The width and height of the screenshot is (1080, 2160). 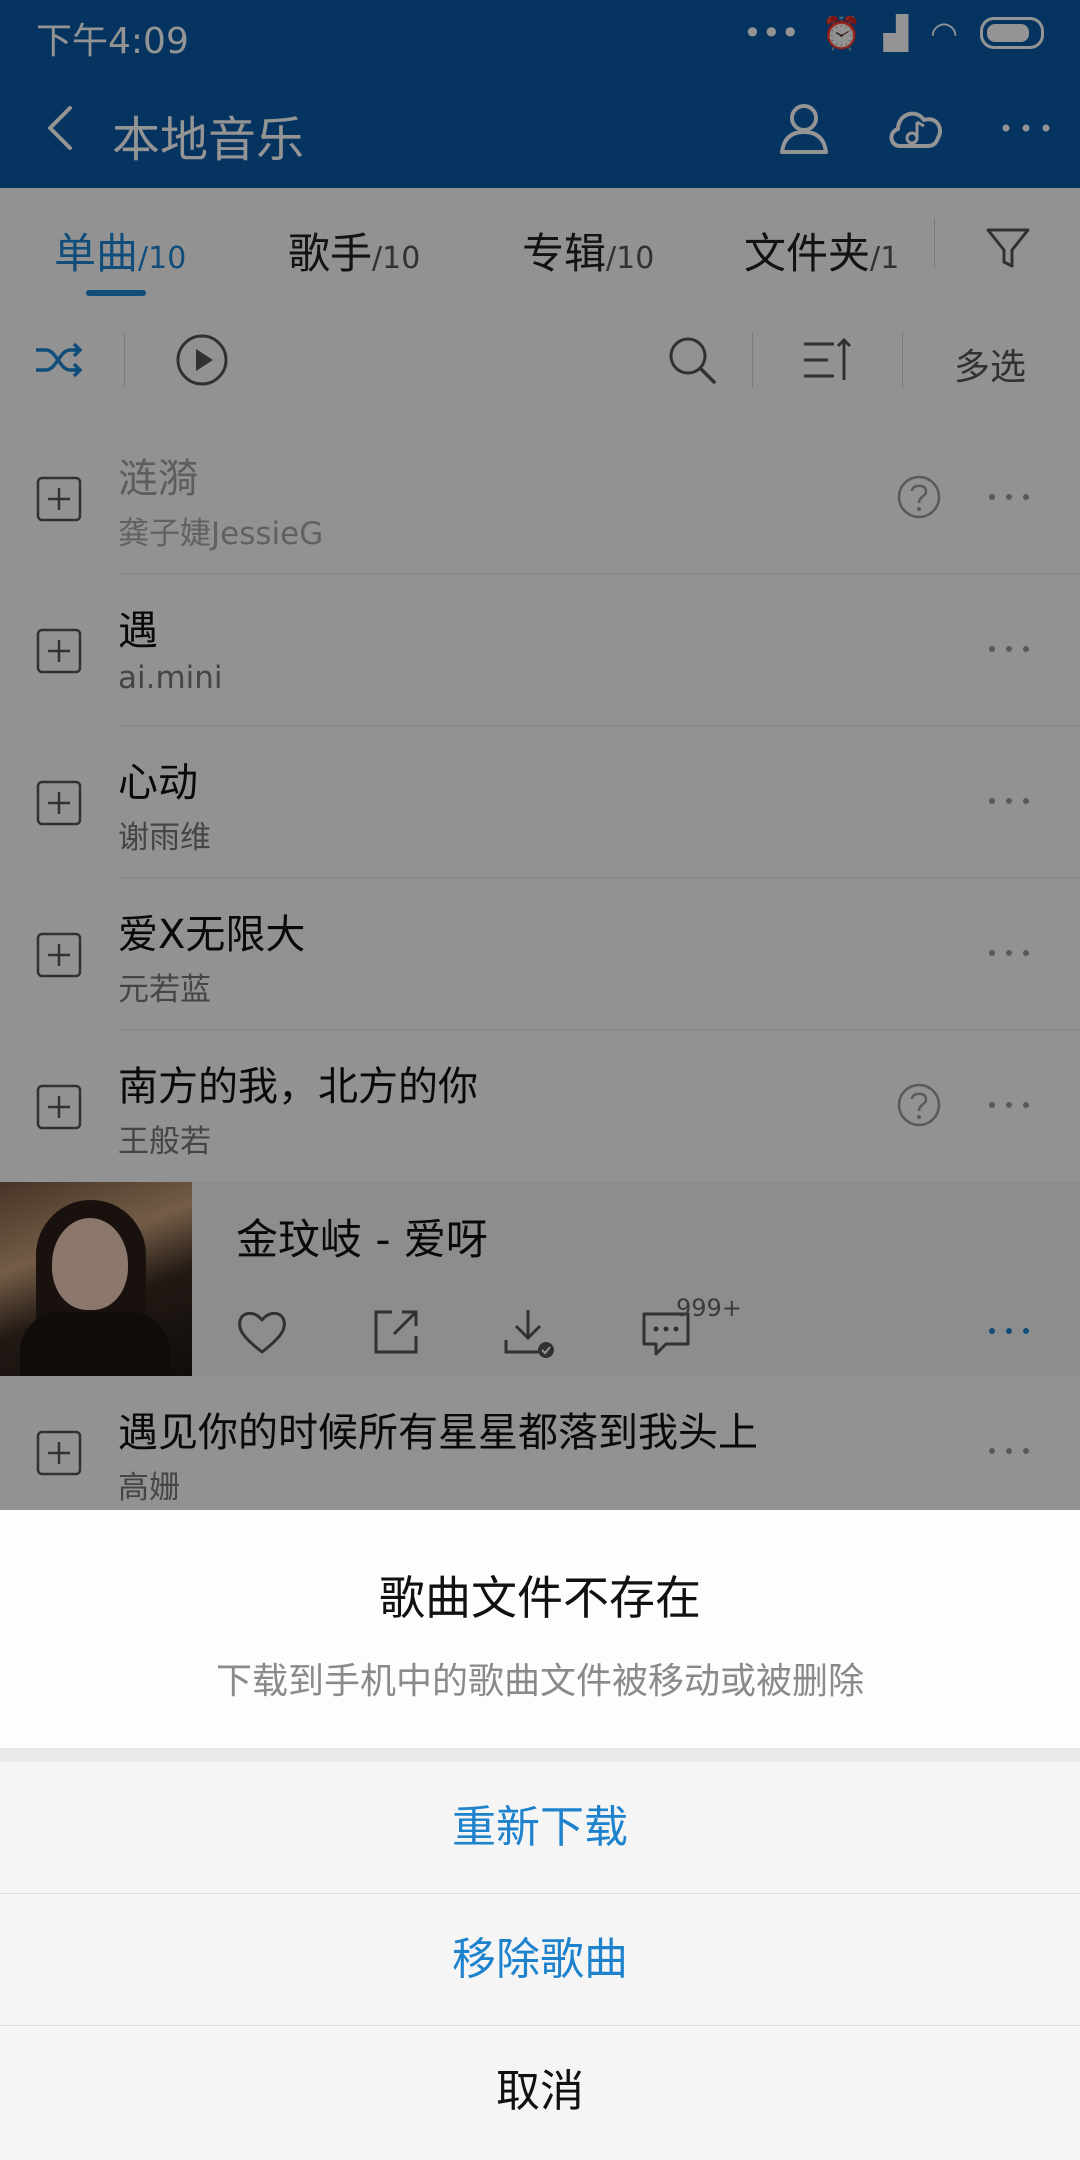 What do you see at coordinates (540, 2091) in the screenshot?
I see `cancel-button: 取消` at bounding box center [540, 2091].